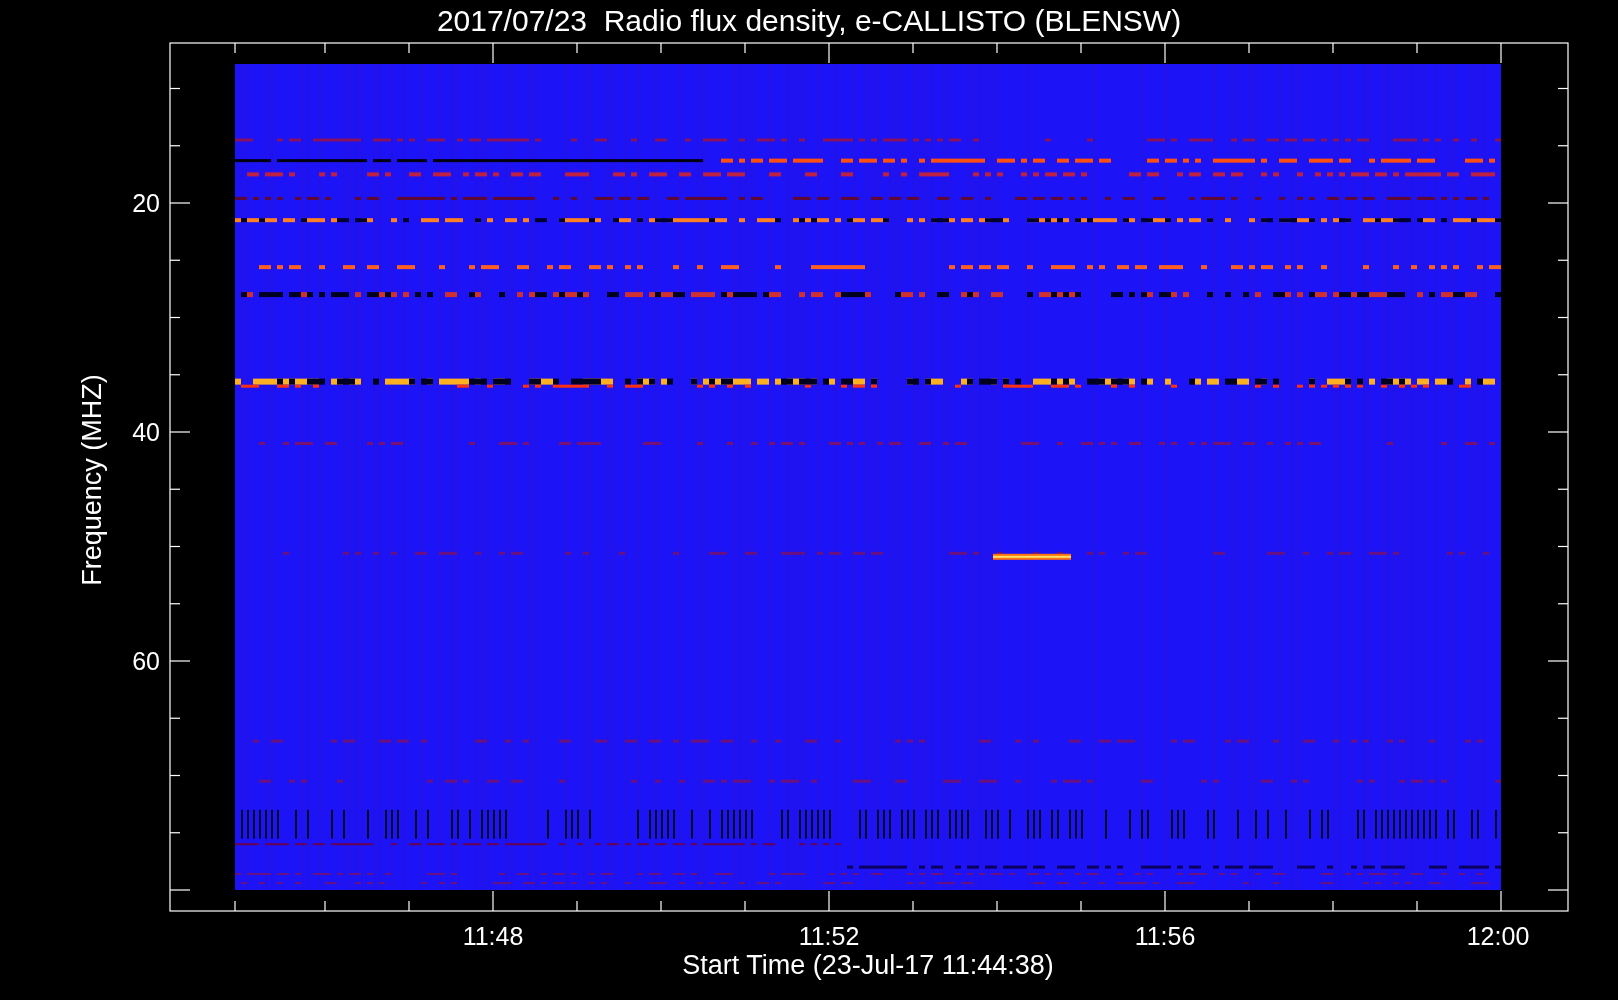  What do you see at coordinates (829, 936) in the screenshot?
I see `x-tick-label: 11:52` at bounding box center [829, 936].